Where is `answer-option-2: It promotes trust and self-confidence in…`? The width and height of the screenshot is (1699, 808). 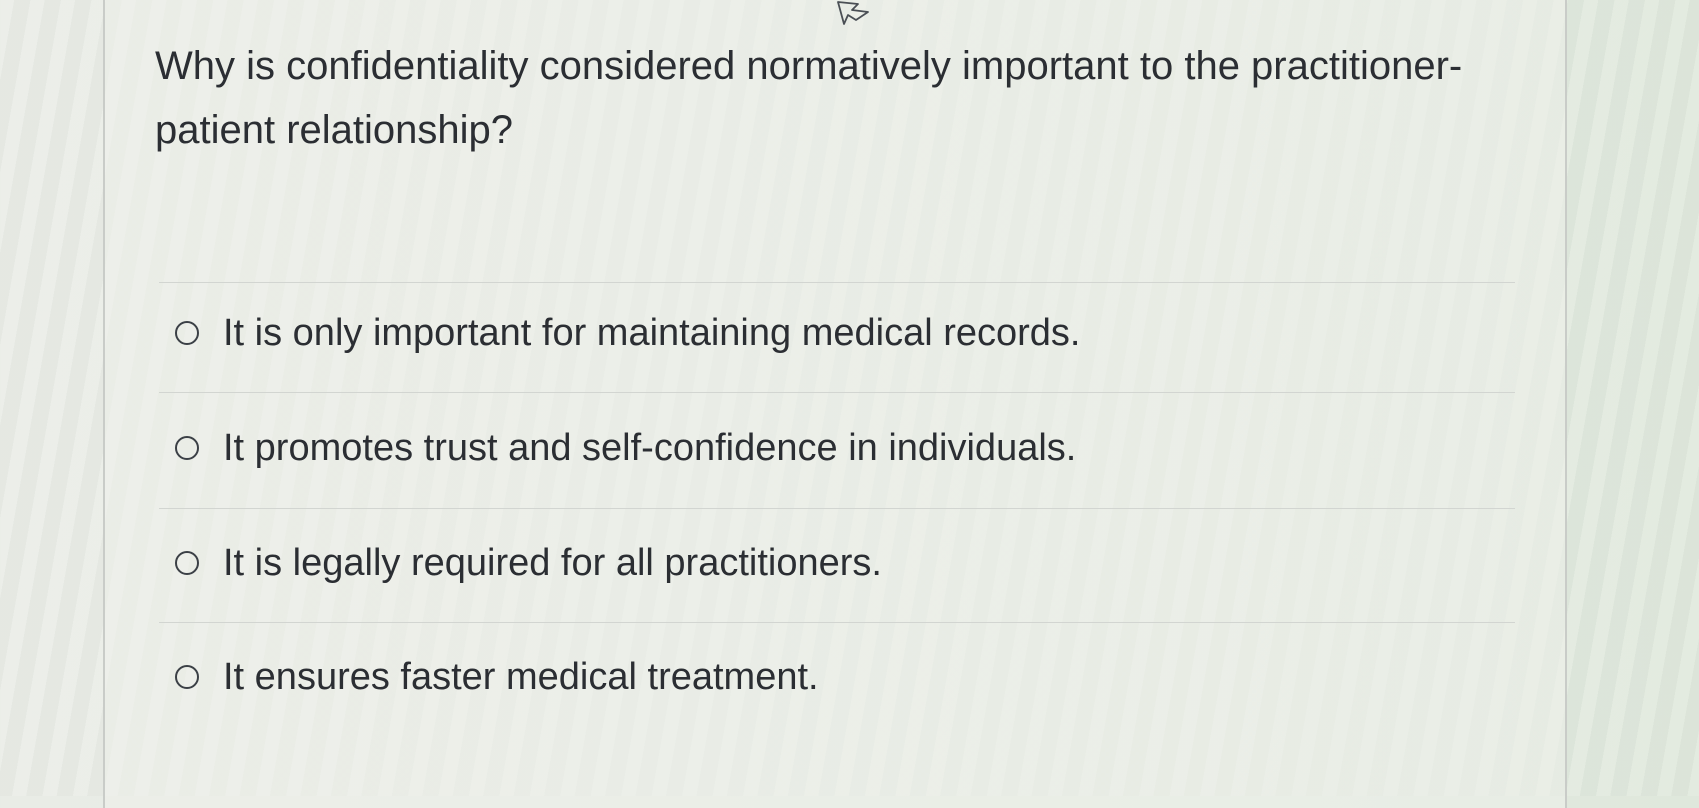
answer-option-2: It promotes trust and self-confidence in… is located at coordinates (825, 448).